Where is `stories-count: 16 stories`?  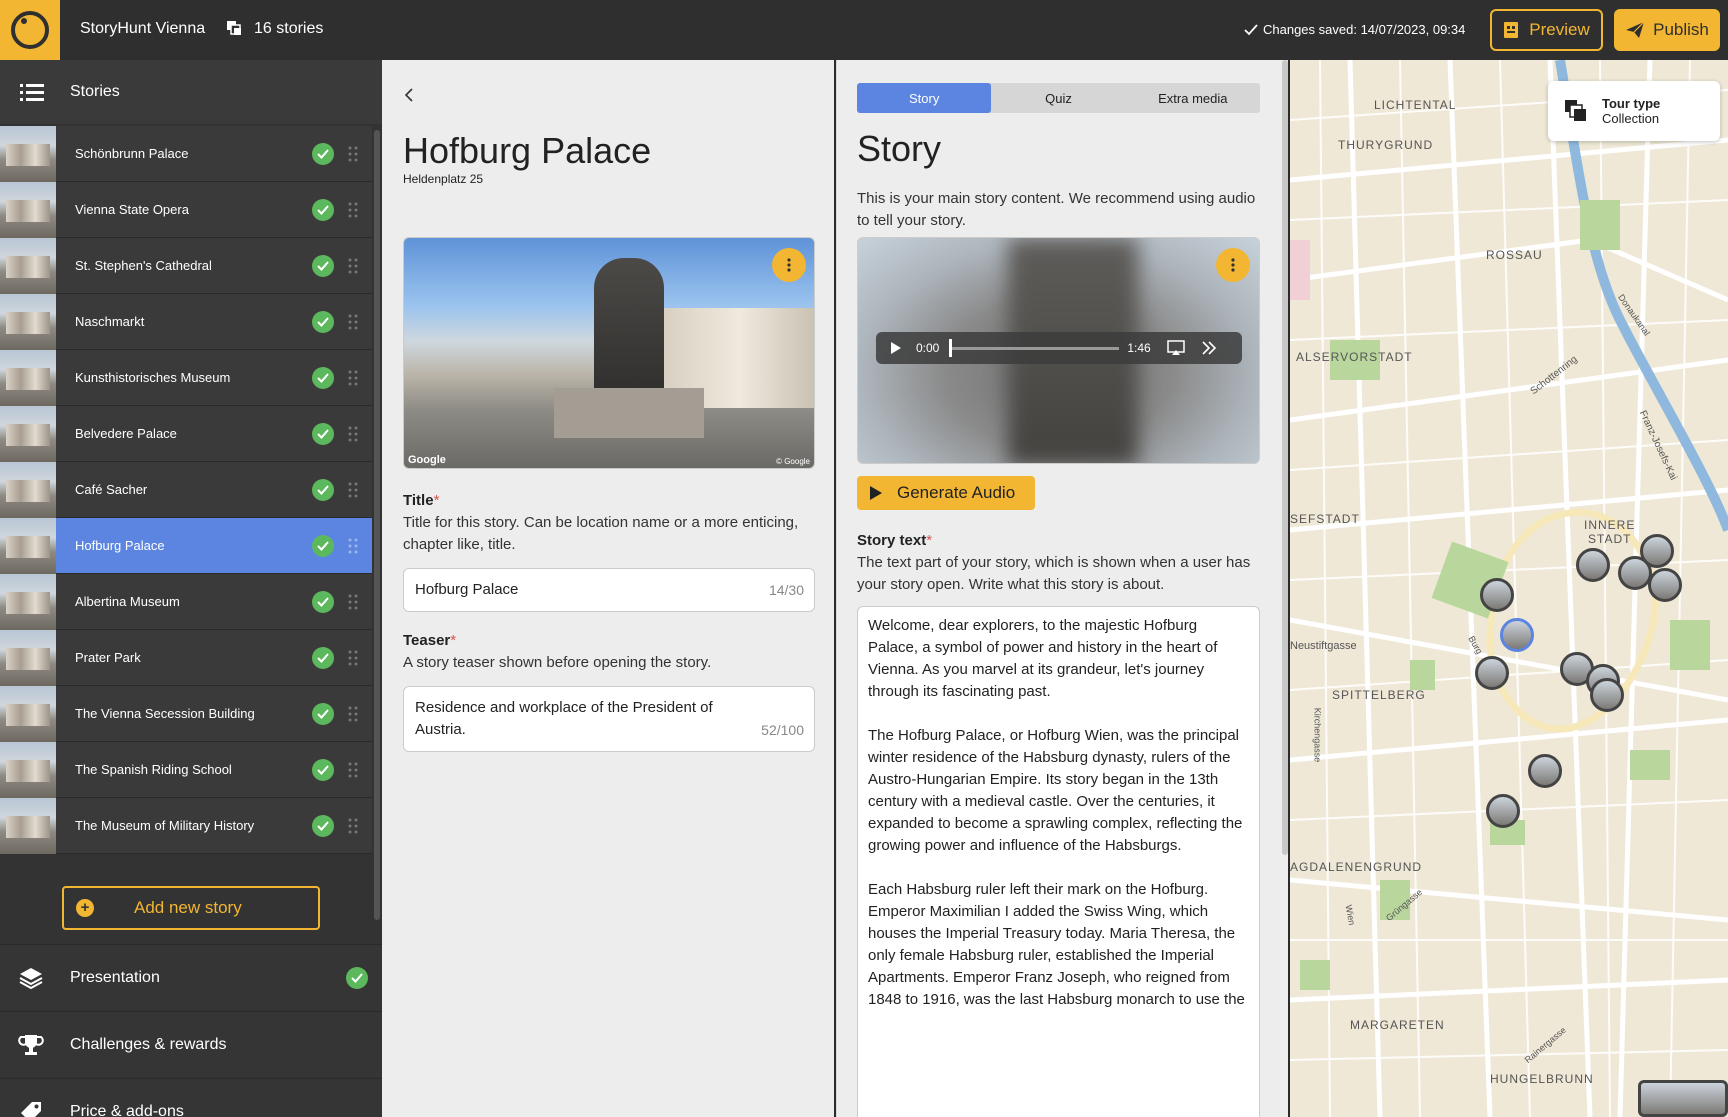
stories-count: 16 stories is located at coordinates (274, 29).